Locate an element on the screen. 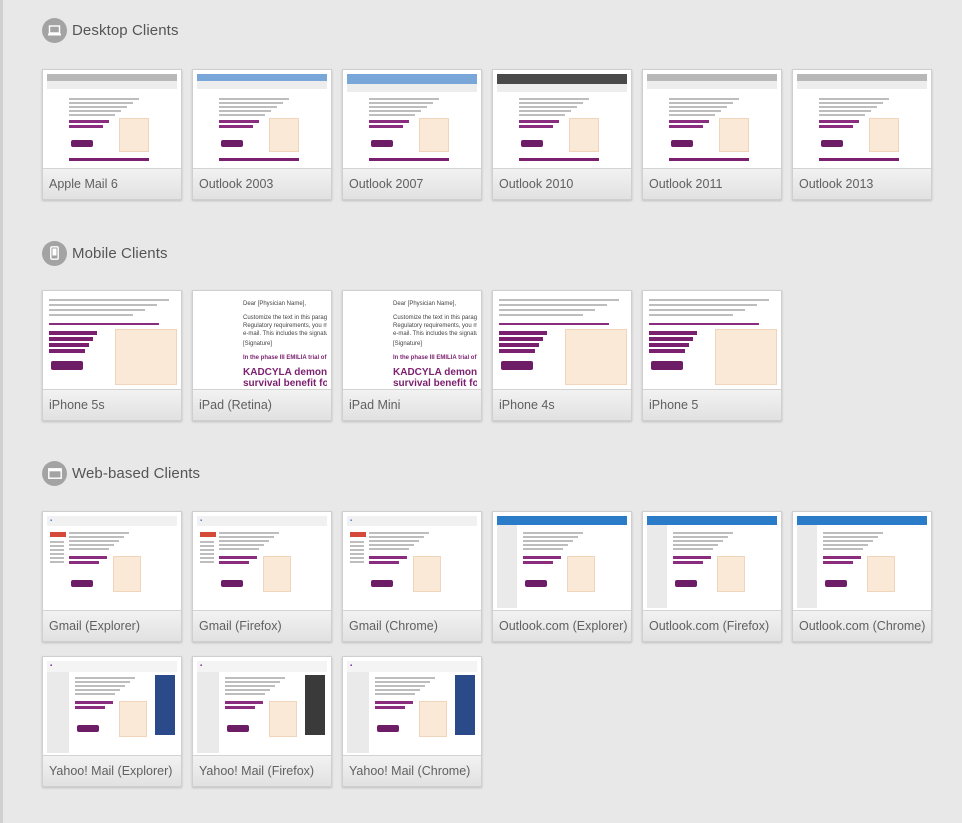  mobile-clients-header: Mobile Clients is located at coordinates (105, 253).